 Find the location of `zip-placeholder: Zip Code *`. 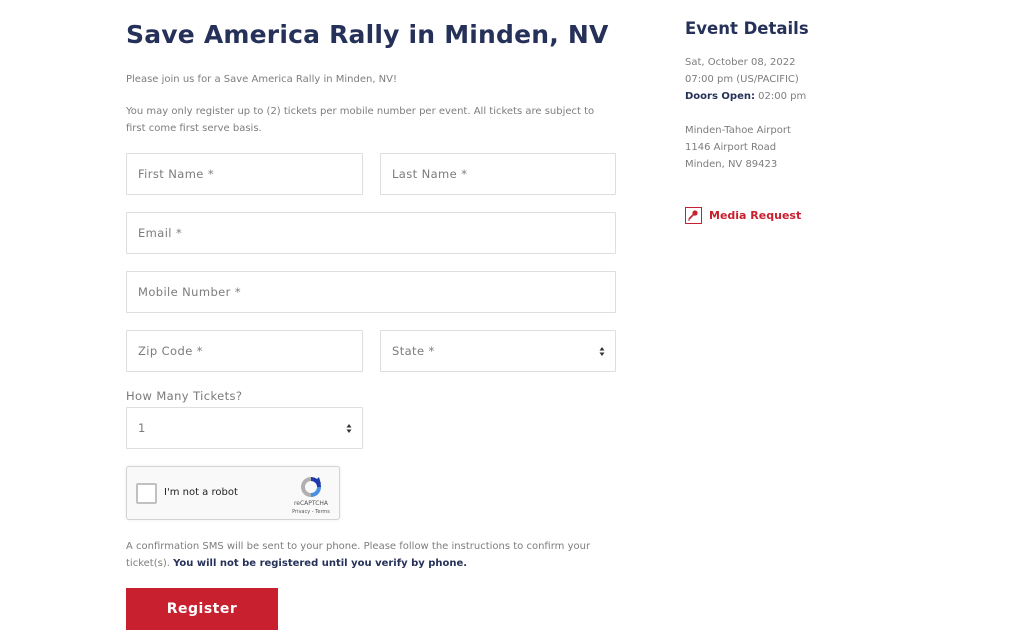

zip-placeholder: Zip Code * is located at coordinates (170, 351).